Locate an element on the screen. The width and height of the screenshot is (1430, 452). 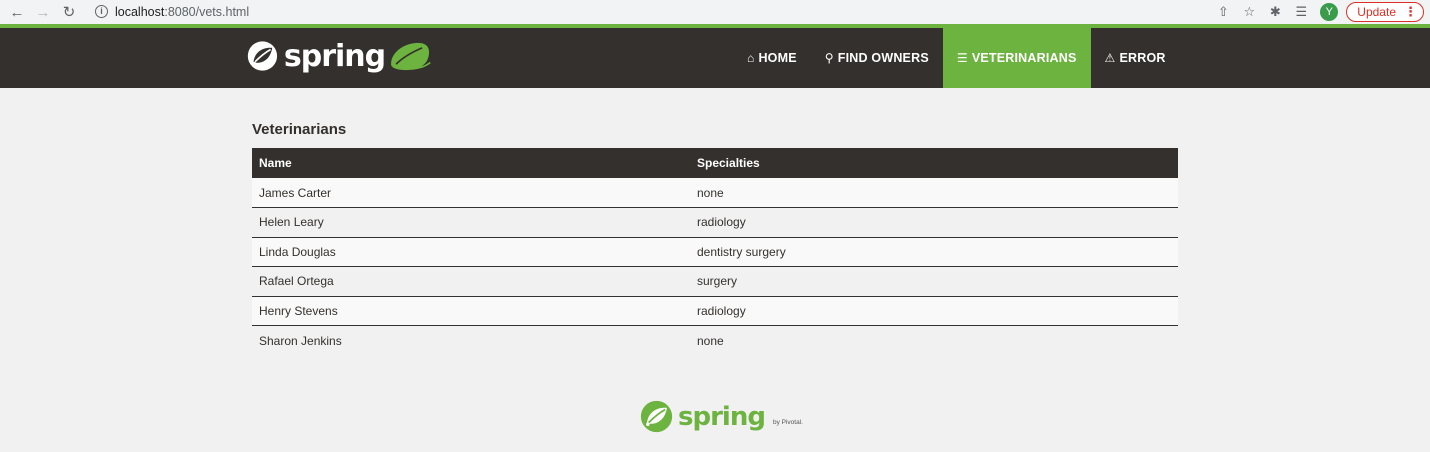
back-arrow-icon: ← is located at coordinates (17, 12).